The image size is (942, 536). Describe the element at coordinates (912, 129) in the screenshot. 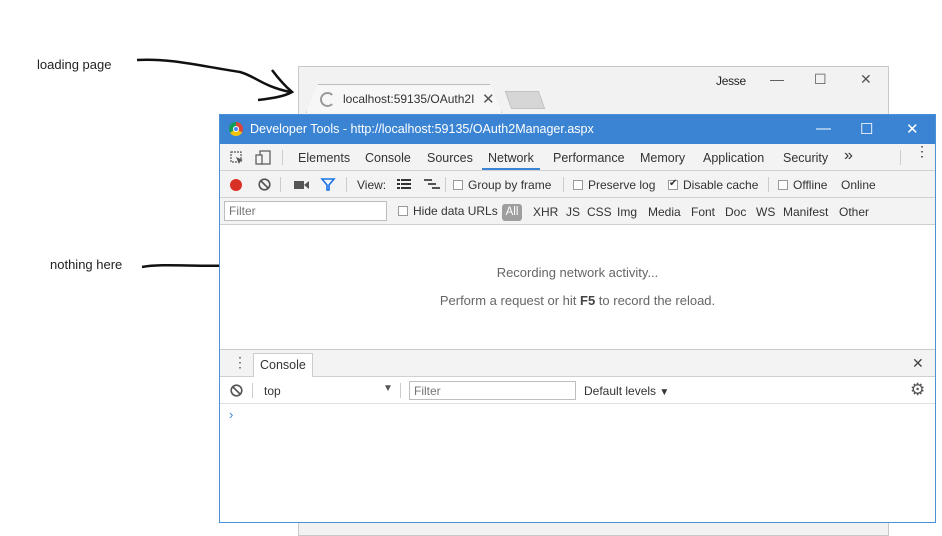

I see `devtools-close-icon: ✕` at that location.